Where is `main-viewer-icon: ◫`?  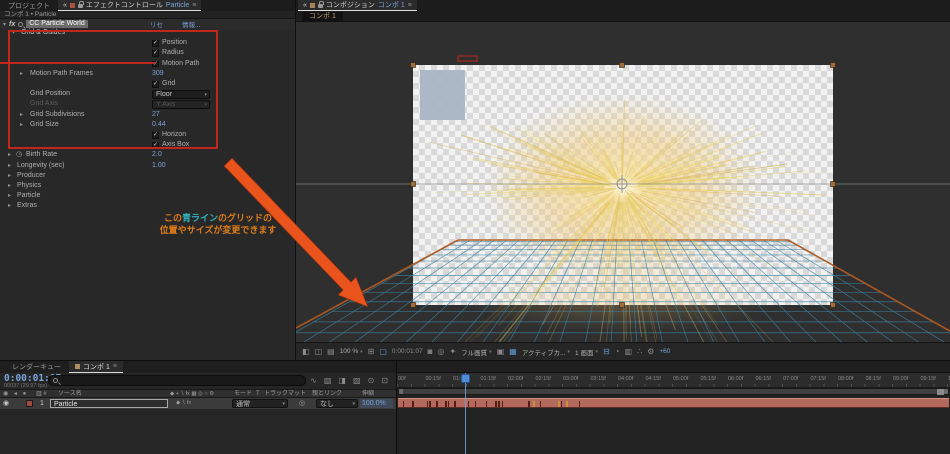 main-viewer-icon: ◫ is located at coordinates (319, 351).